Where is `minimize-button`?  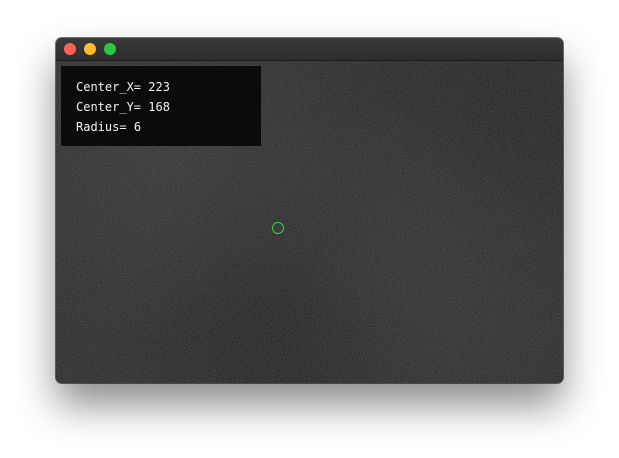 minimize-button is located at coordinates (90, 49).